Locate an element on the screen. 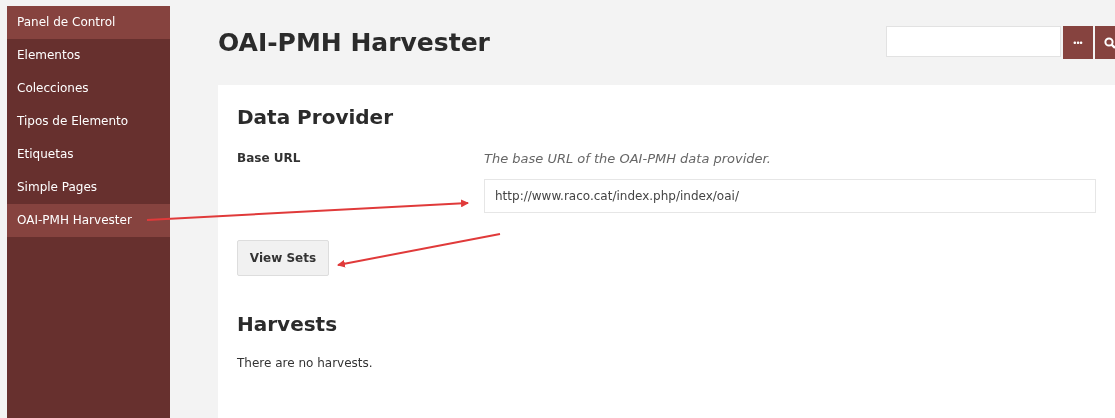  search-icon is located at coordinates (1109, 42).